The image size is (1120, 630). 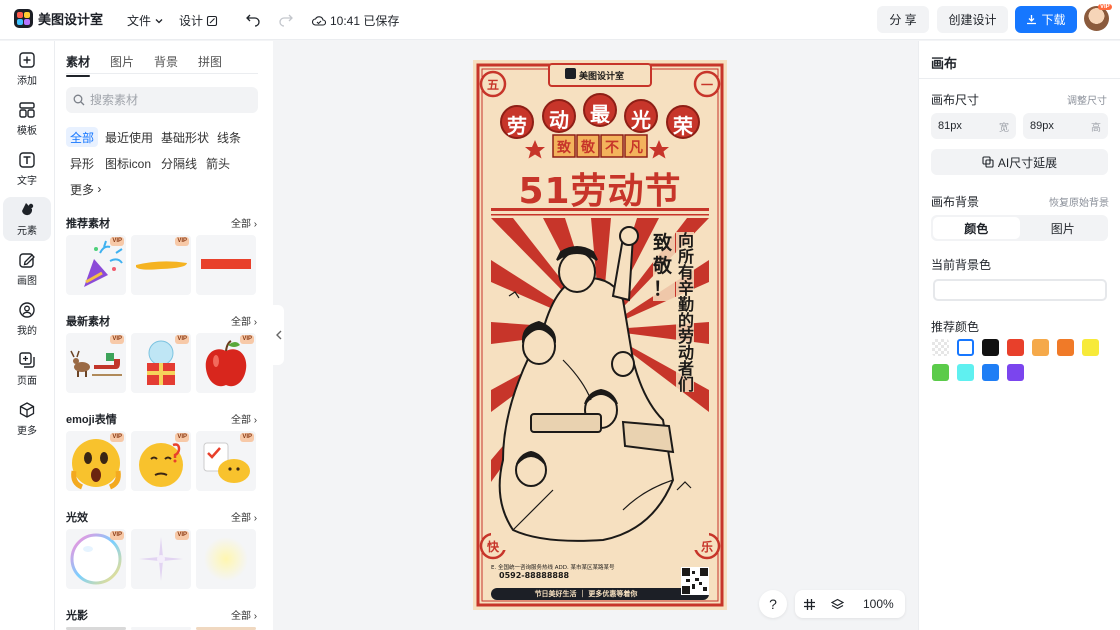 I want to click on tab-backgrounds: 背景, so click(x=166, y=61).